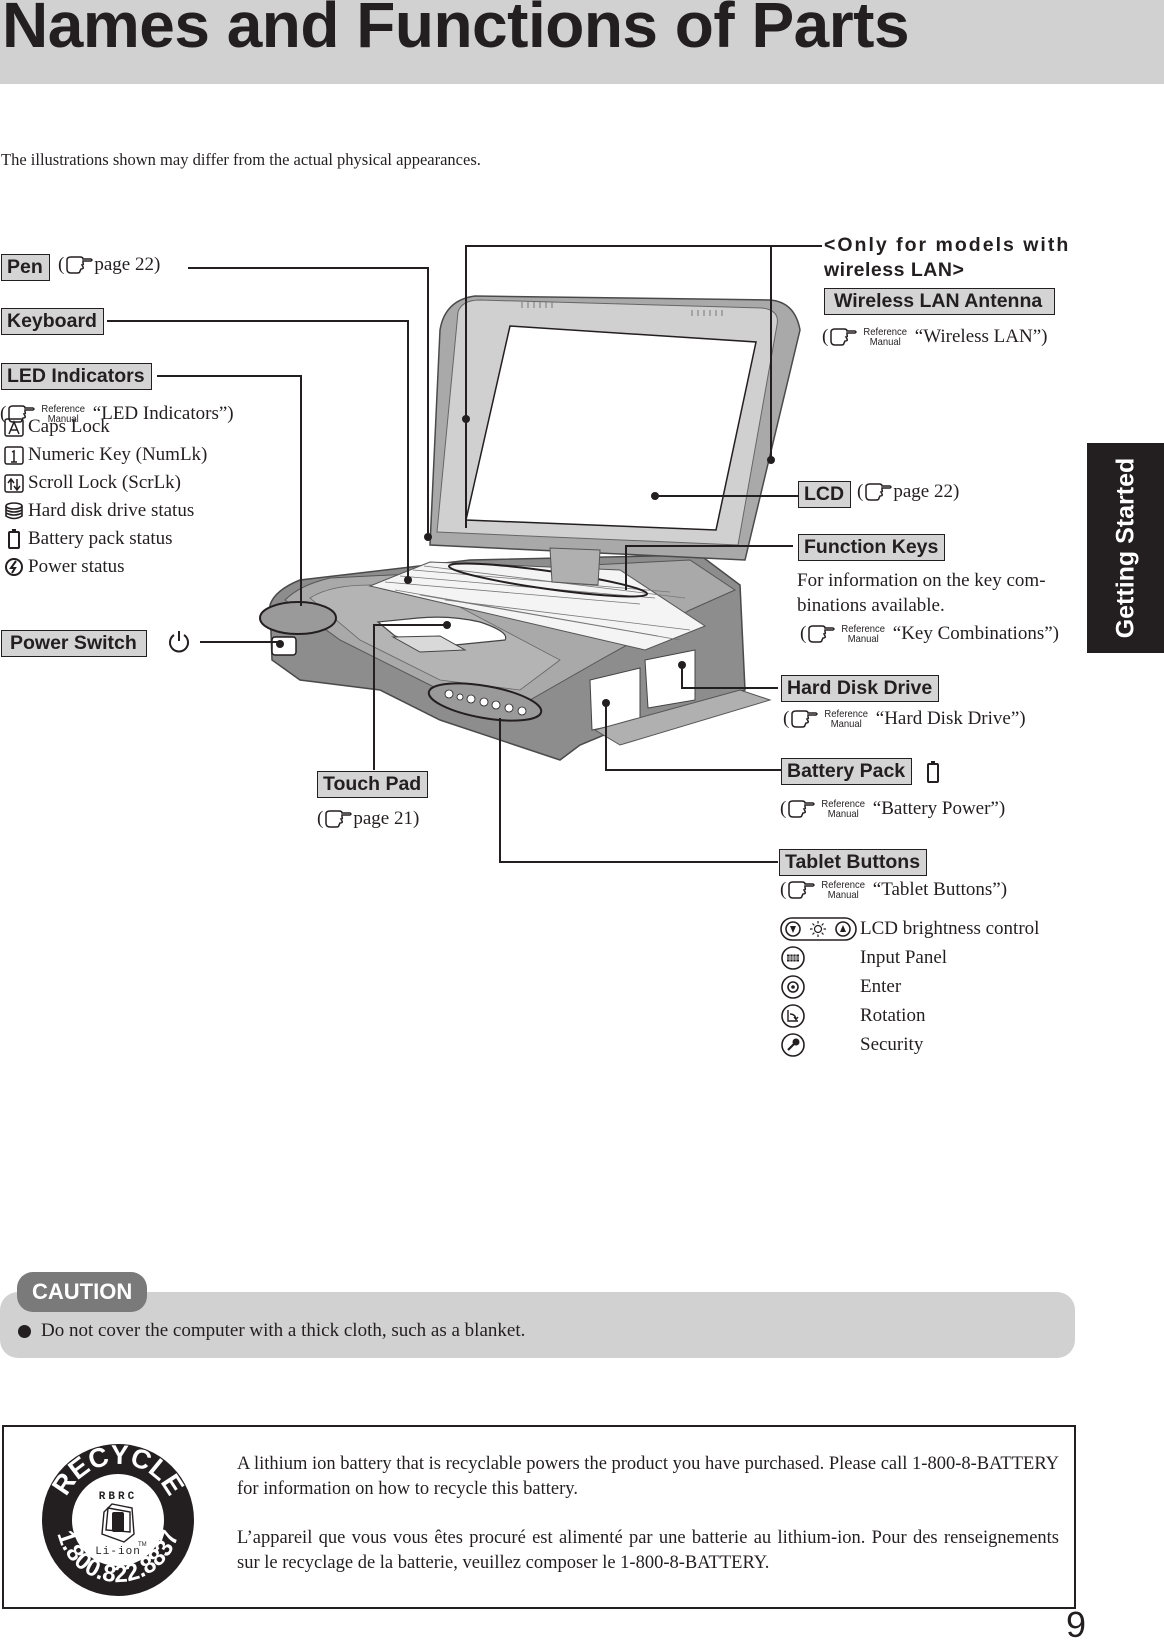 Image resolution: width=1164 pixels, height=1646 pixels. Describe the element at coordinates (909, 957) in the screenshot. I see `list-item: Input Panel` at that location.